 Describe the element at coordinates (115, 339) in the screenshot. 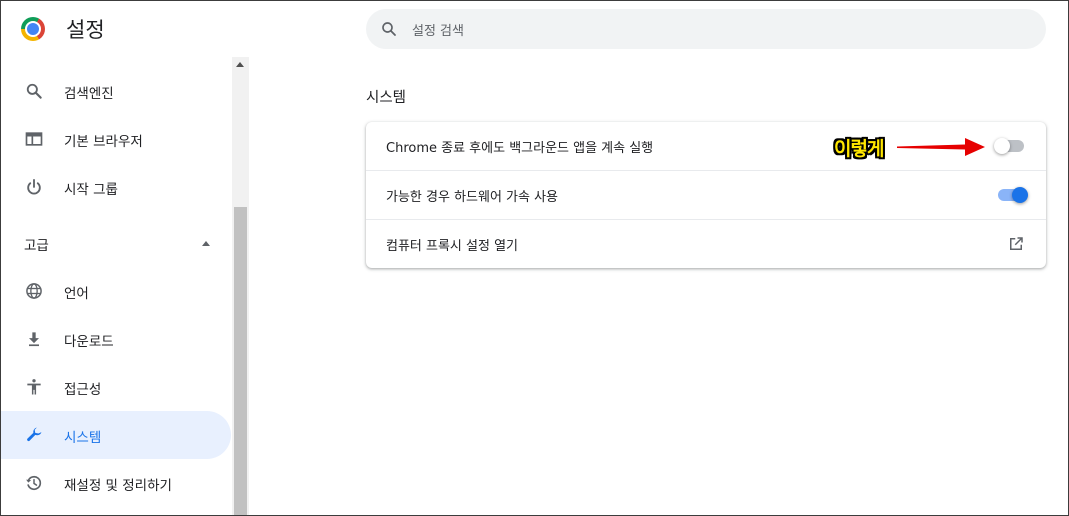

I see `sidebar-item-downloads: 다운로드` at that location.